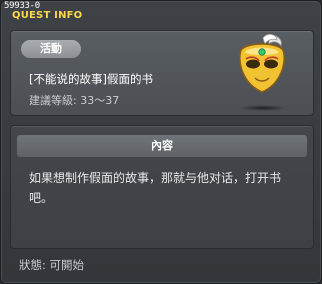 This screenshot has width=322, height=284. I want to click on content-header: 內容, so click(162, 146).